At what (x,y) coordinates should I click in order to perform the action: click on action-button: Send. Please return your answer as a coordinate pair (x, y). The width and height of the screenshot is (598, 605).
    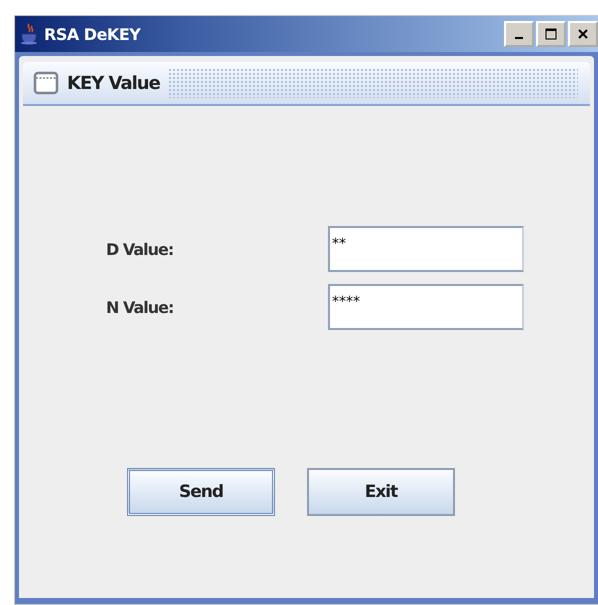
    Looking at the image, I should click on (201, 492).